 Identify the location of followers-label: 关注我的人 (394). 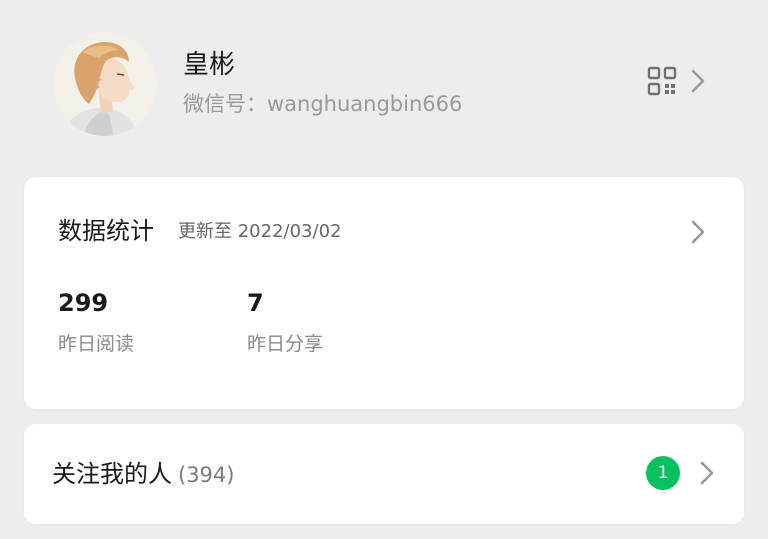
(143, 474).